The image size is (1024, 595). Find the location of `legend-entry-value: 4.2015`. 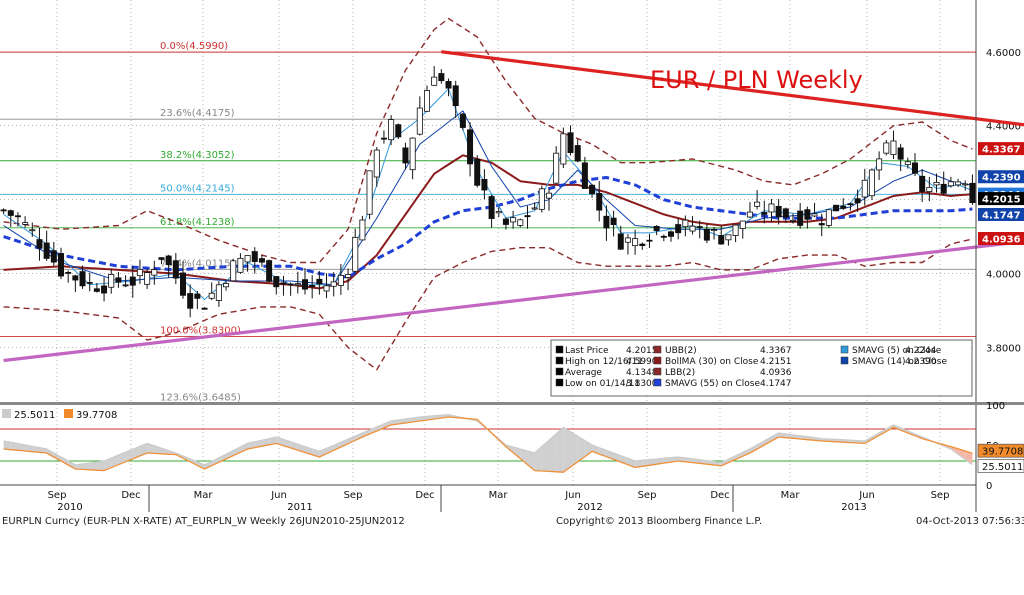

legend-entry-value: 4.2015 is located at coordinates (642, 351).